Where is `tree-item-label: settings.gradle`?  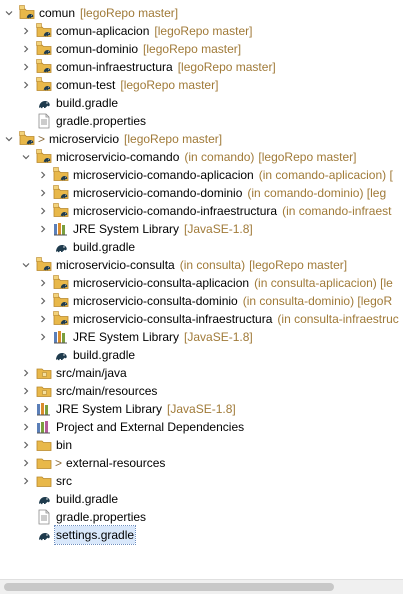 tree-item-label: settings.gradle is located at coordinates (95, 535).